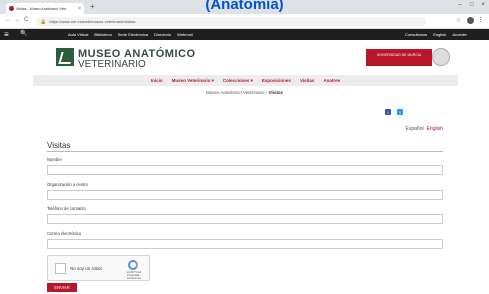  What do you see at coordinates (400, 112) in the screenshot?
I see `twitter-icon: t` at bounding box center [400, 112].